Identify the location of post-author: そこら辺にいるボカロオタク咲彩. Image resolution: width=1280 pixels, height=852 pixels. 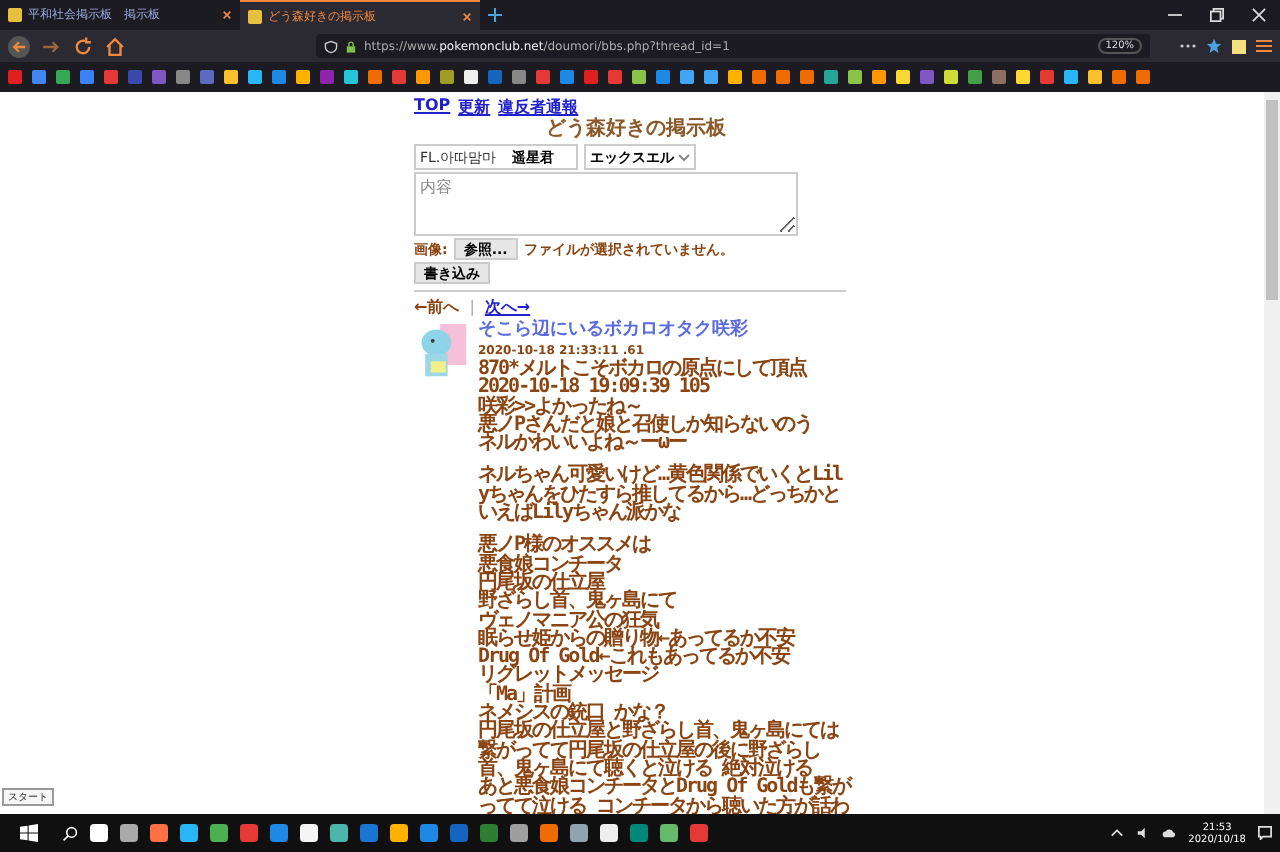
(664, 331).